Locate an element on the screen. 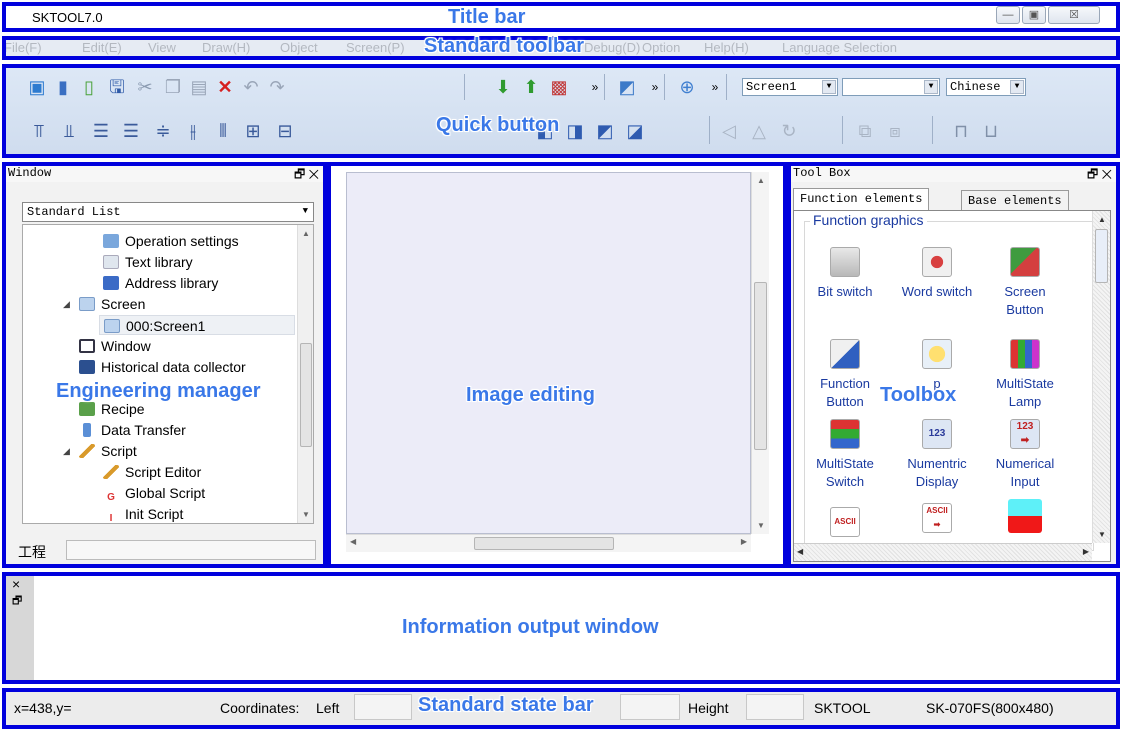  tool-ascii-input: ASCII ➡ is located at coordinates (937, 521).